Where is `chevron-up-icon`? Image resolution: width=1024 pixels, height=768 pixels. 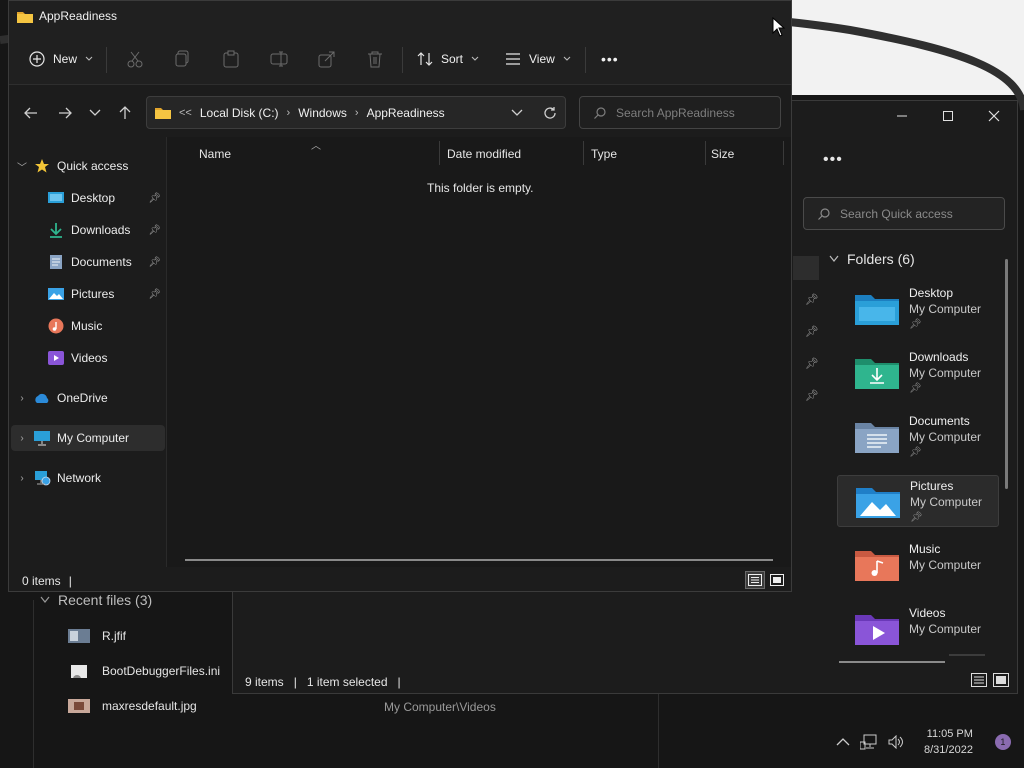 chevron-up-icon is located at coordinates (843, 742).